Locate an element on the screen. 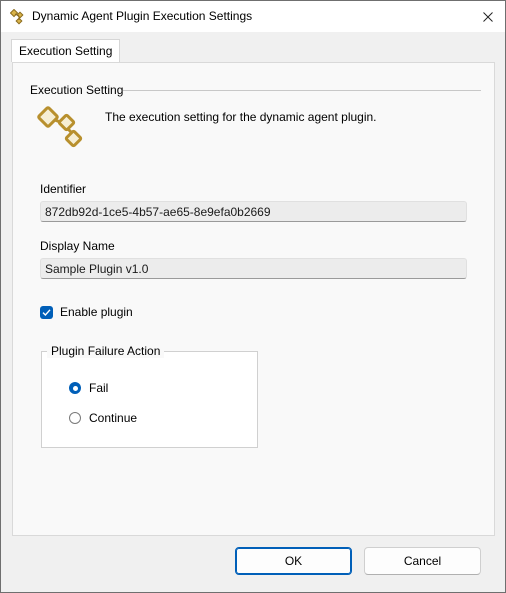 This screenshot has width=506, height=593. close-button is located at coordinates (488, 16).